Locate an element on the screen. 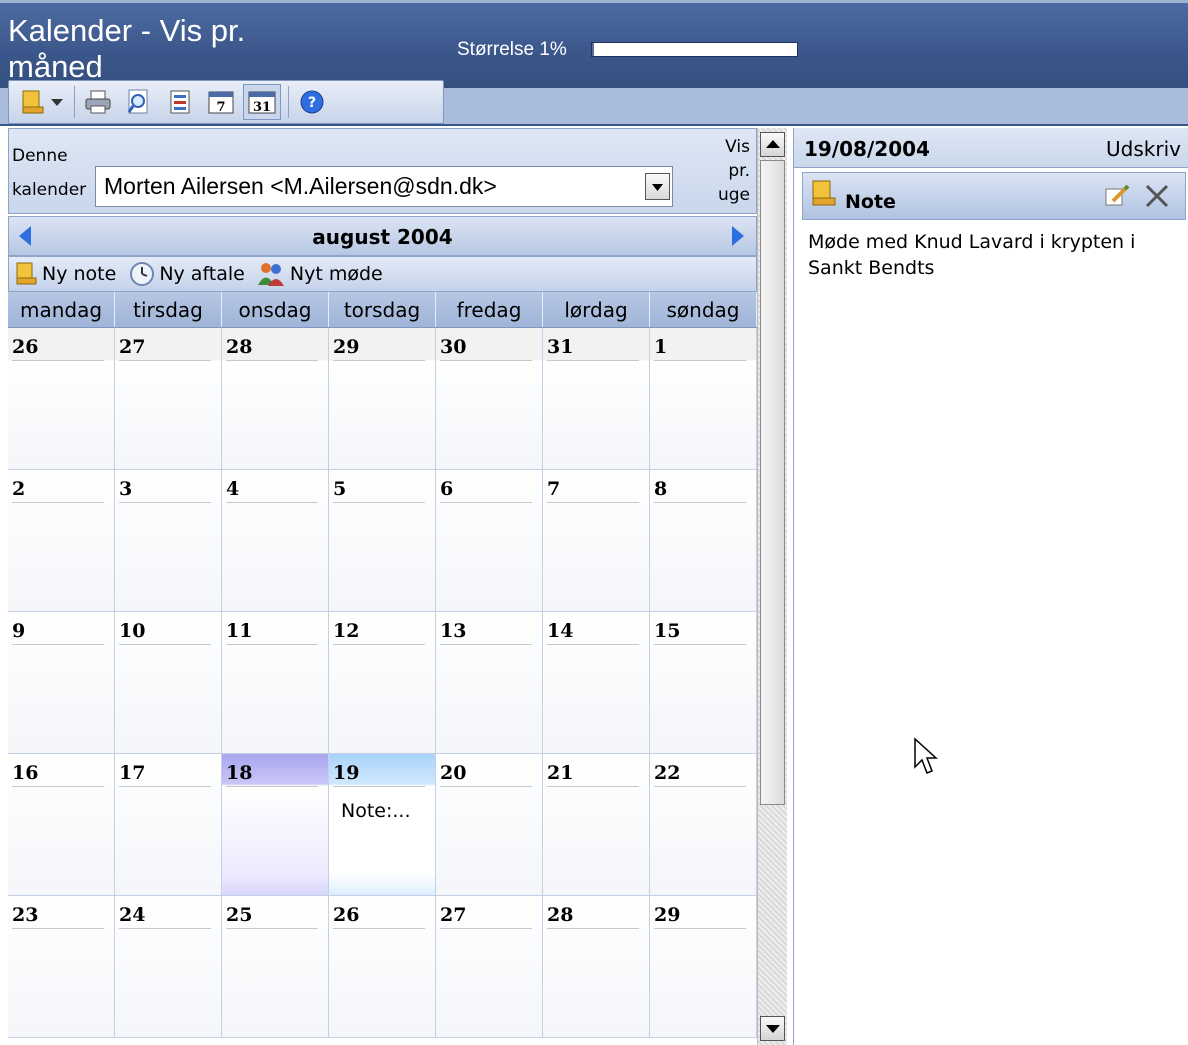 The height and width of the screenshot is (1045, 1188). new-note-dropdown is located at coordinates (57, 102).